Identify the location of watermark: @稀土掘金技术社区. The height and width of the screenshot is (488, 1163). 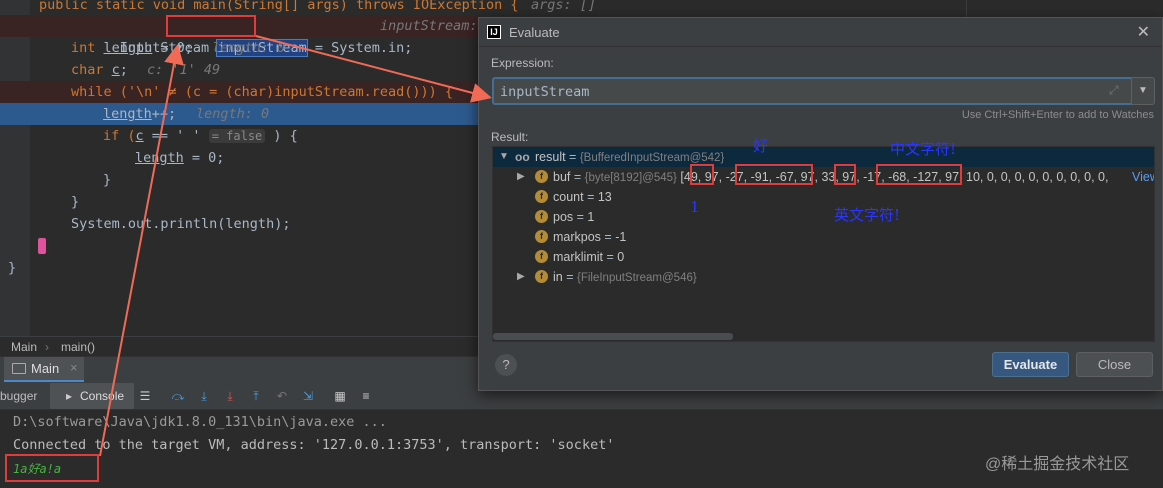
(1057, 464).